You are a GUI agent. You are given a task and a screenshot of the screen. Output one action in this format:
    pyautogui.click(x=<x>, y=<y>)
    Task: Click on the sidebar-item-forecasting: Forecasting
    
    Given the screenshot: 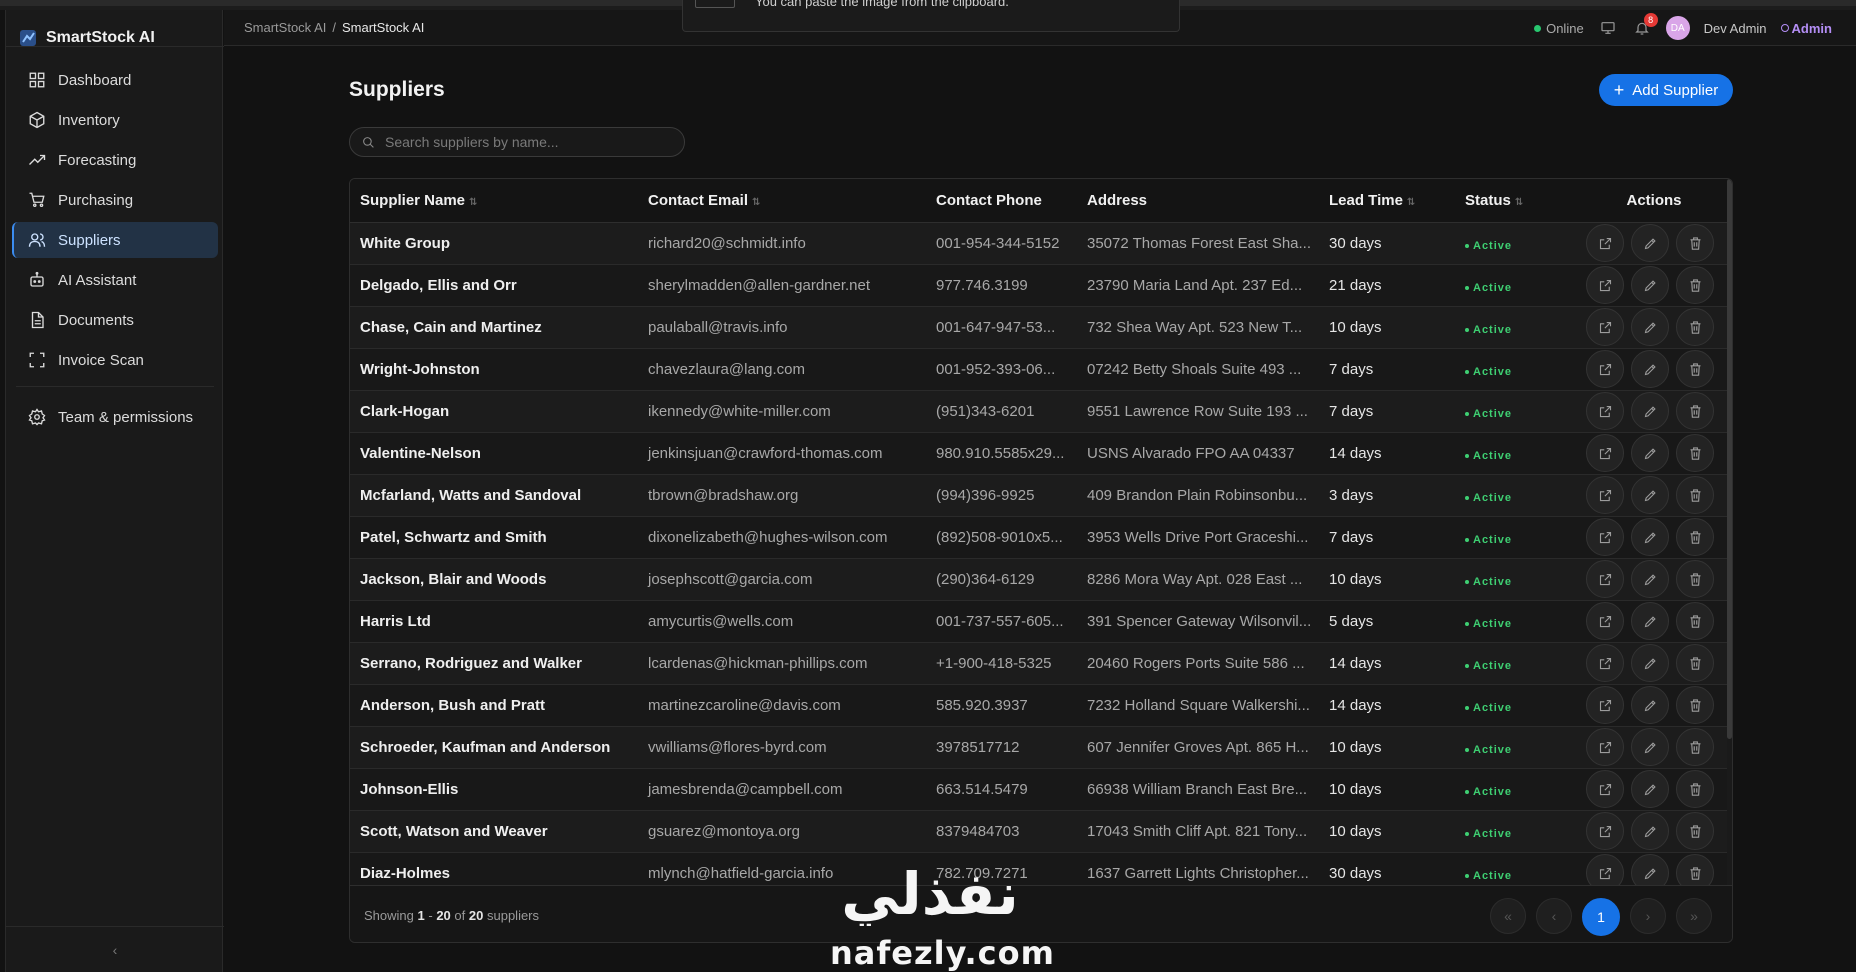 What is the action you would take?
    pyautogui.click(x=115, y=160)
    